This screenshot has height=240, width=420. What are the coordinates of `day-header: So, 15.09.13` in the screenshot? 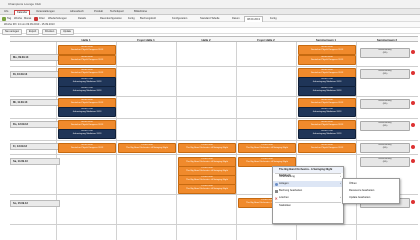 It's located at (35, 203).